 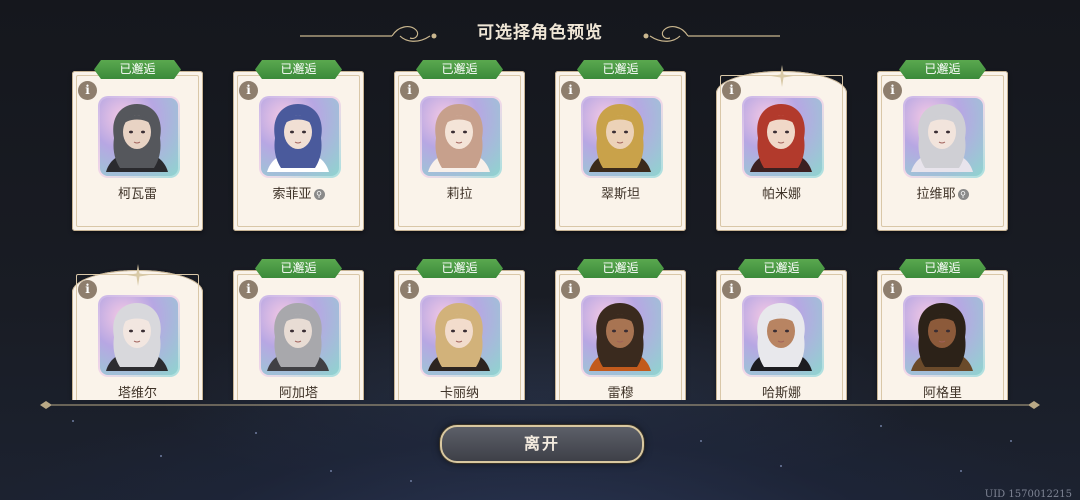 I want to click on character-card: i 帕米娜, so click(x=781, y=148).